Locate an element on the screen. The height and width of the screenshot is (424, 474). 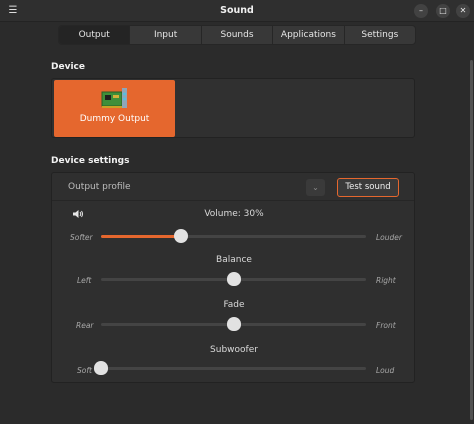
device-settings-title: Device settings is located at coordinates (90, 161).